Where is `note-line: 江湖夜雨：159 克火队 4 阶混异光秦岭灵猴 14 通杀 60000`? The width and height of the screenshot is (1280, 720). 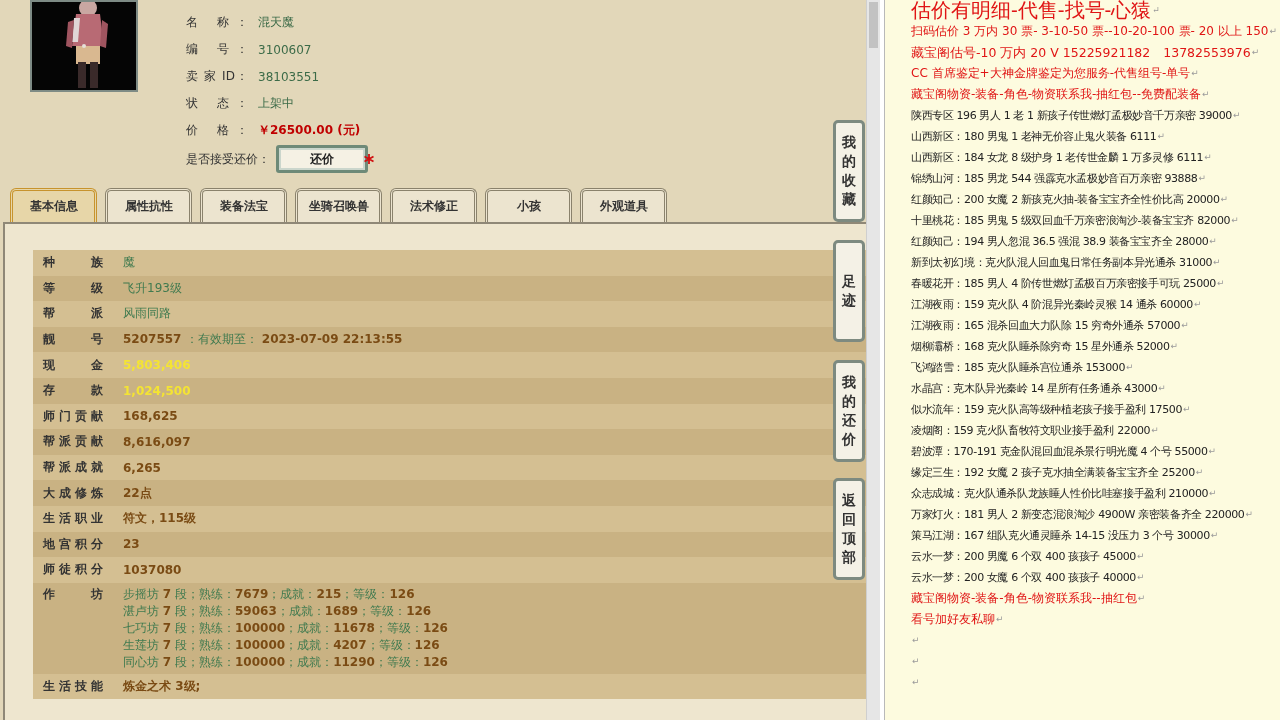 note-line: 江湖夜雨：159 克火队 4 阶混异光秦岭灵猴 14 通杀 60000 is located at coordinates (1052, 305).